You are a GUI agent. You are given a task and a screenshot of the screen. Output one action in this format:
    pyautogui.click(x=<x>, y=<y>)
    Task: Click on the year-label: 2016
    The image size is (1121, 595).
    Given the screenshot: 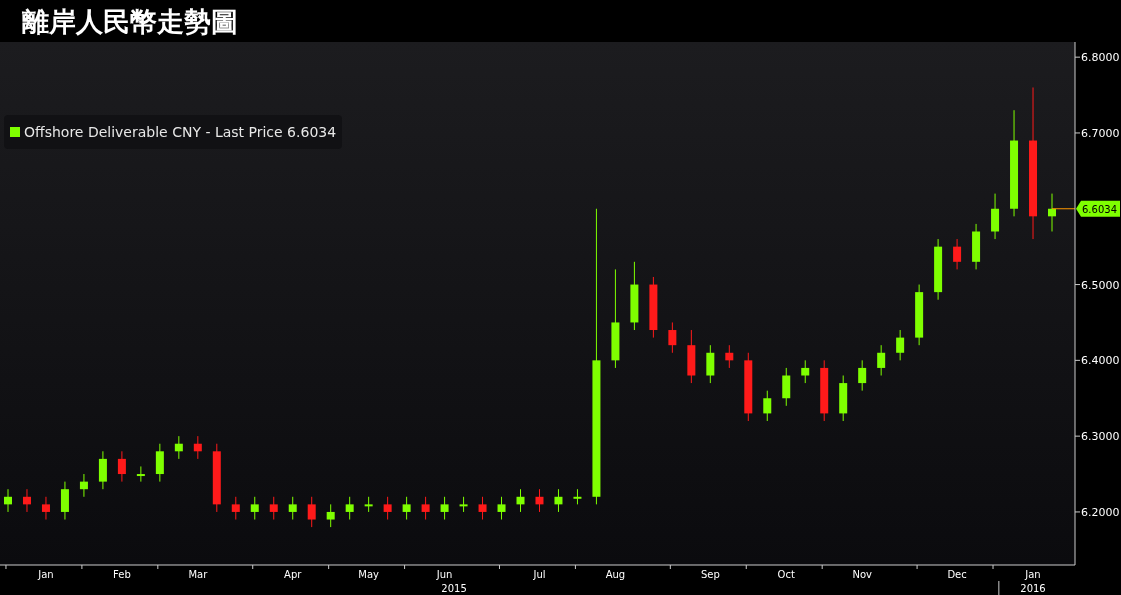 What is the action you would take?
    pyautogui.click(x=1033, y=588)
    